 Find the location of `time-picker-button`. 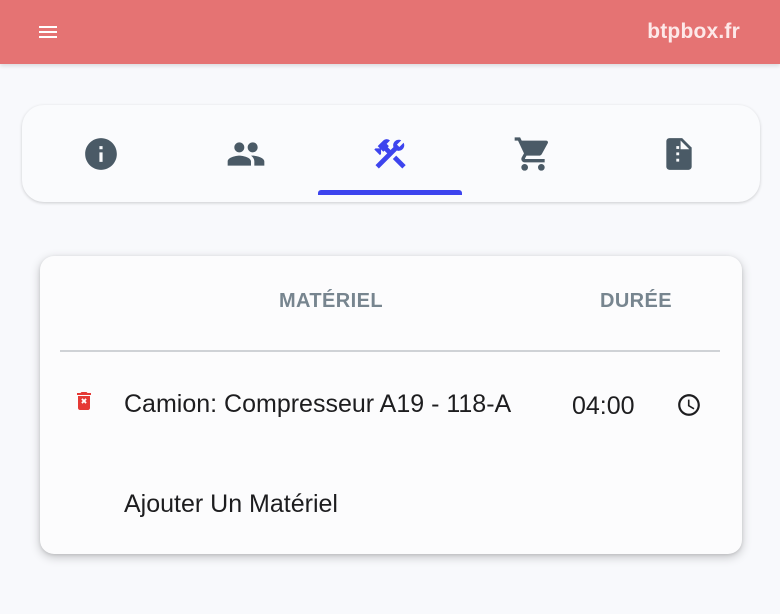

time-picker-button is located at coordinates (689, 405).